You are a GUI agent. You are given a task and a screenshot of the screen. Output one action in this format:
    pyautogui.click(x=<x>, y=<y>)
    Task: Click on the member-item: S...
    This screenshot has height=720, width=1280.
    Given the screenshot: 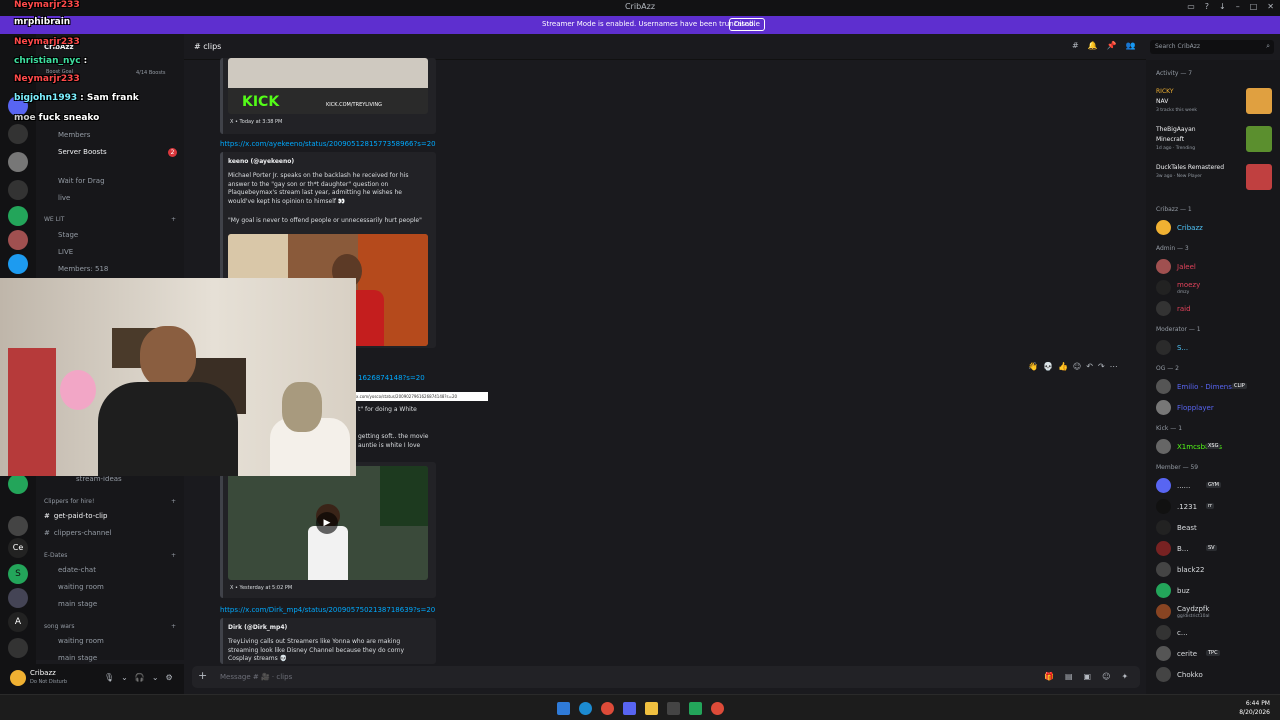 What is the action you would take?
    pyautogui.click(x=1217, y=347)
    